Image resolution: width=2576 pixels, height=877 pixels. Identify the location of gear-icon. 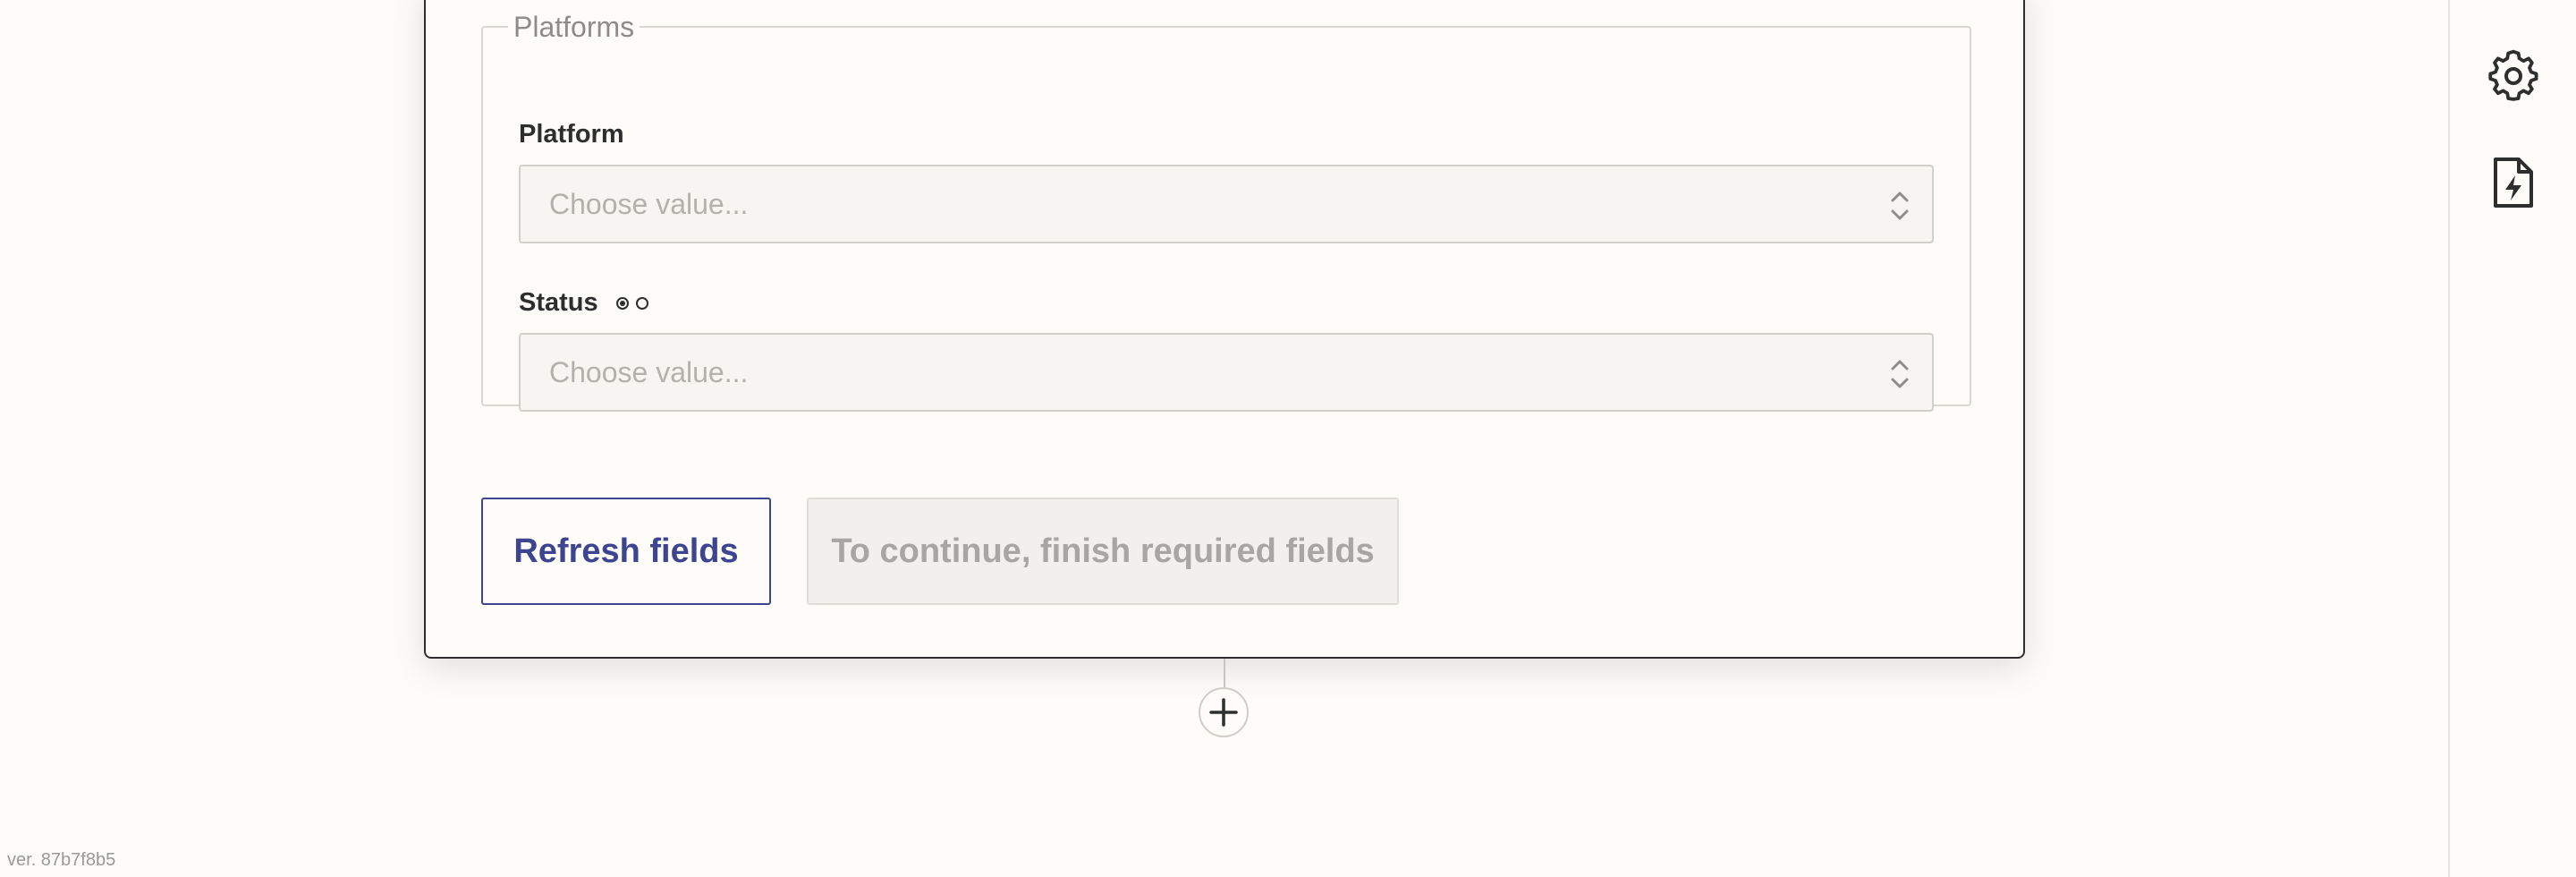
(2512, 75).